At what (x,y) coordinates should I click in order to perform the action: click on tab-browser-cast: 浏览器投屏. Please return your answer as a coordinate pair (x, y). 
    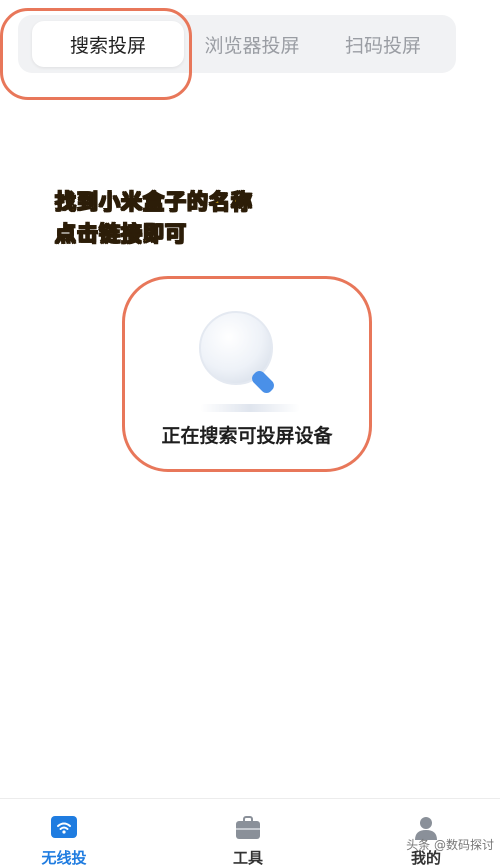
    Looking at the image, I should click on (252, 44).